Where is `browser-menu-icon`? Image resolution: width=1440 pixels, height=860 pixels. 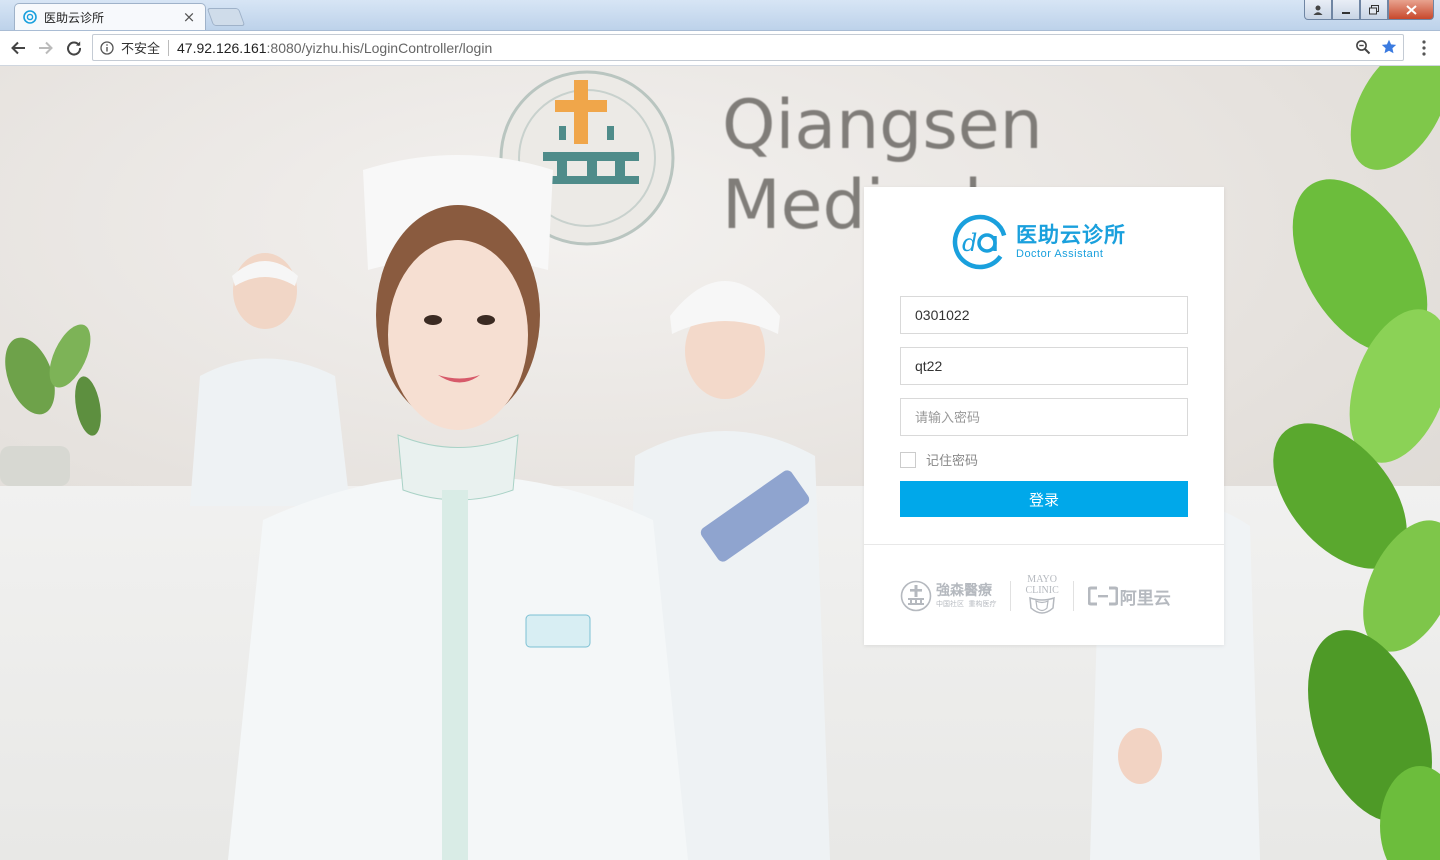
browser-menu-icon is located at coordinates (1424, 48).